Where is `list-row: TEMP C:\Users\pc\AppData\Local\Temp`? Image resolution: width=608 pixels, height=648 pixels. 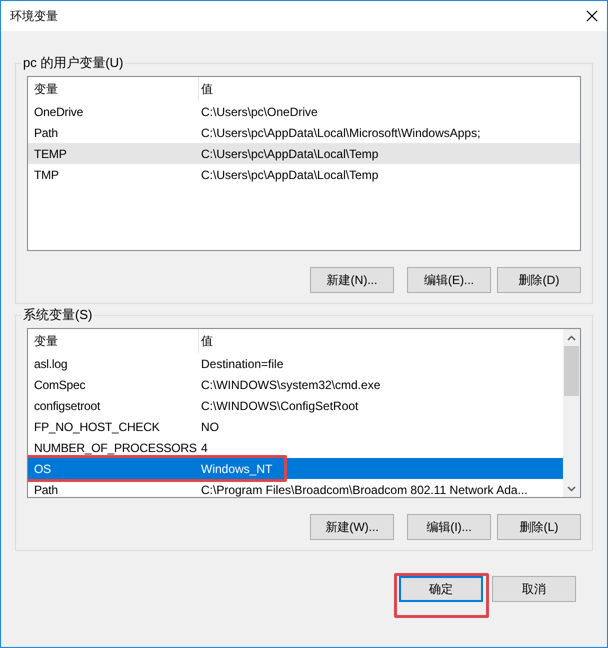
list-row: TEMP C:\Users\pc\AppData\Local\Temp is located at coordinates (304, 153).